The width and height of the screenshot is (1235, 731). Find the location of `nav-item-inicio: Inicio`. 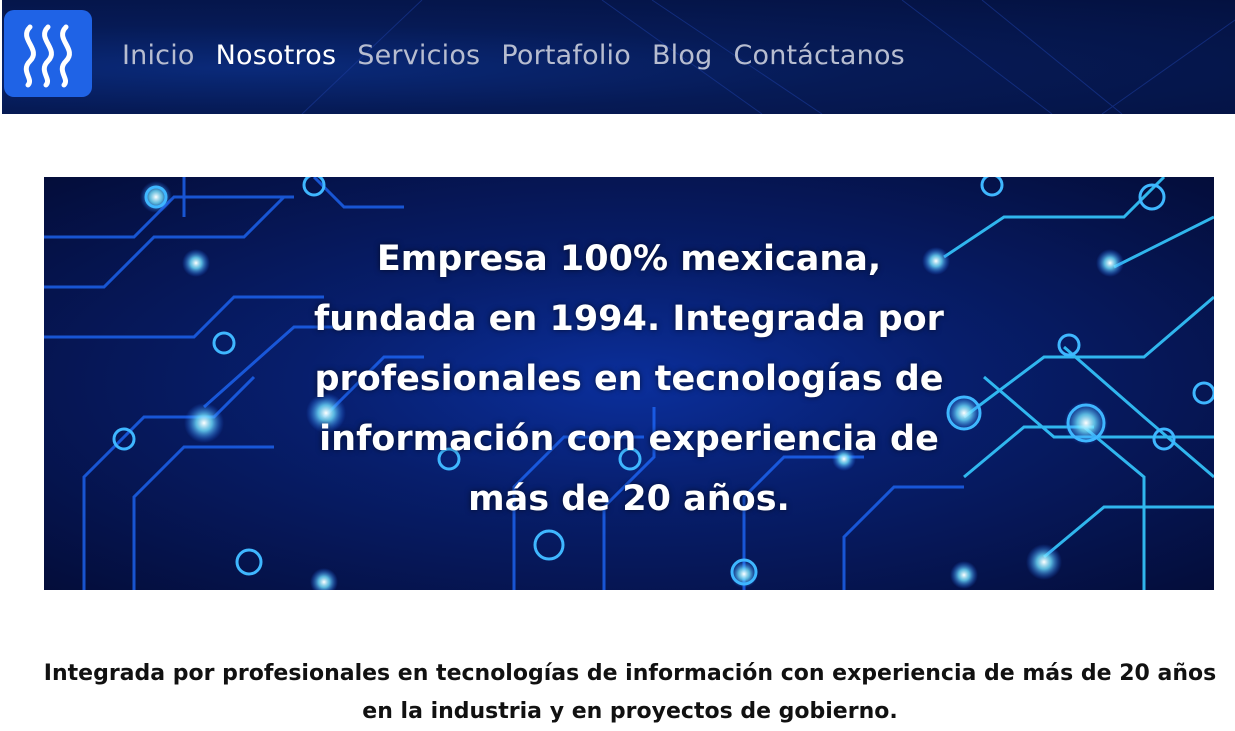

nav-item-inicio: Inicio is located at coordinates (158, 56).